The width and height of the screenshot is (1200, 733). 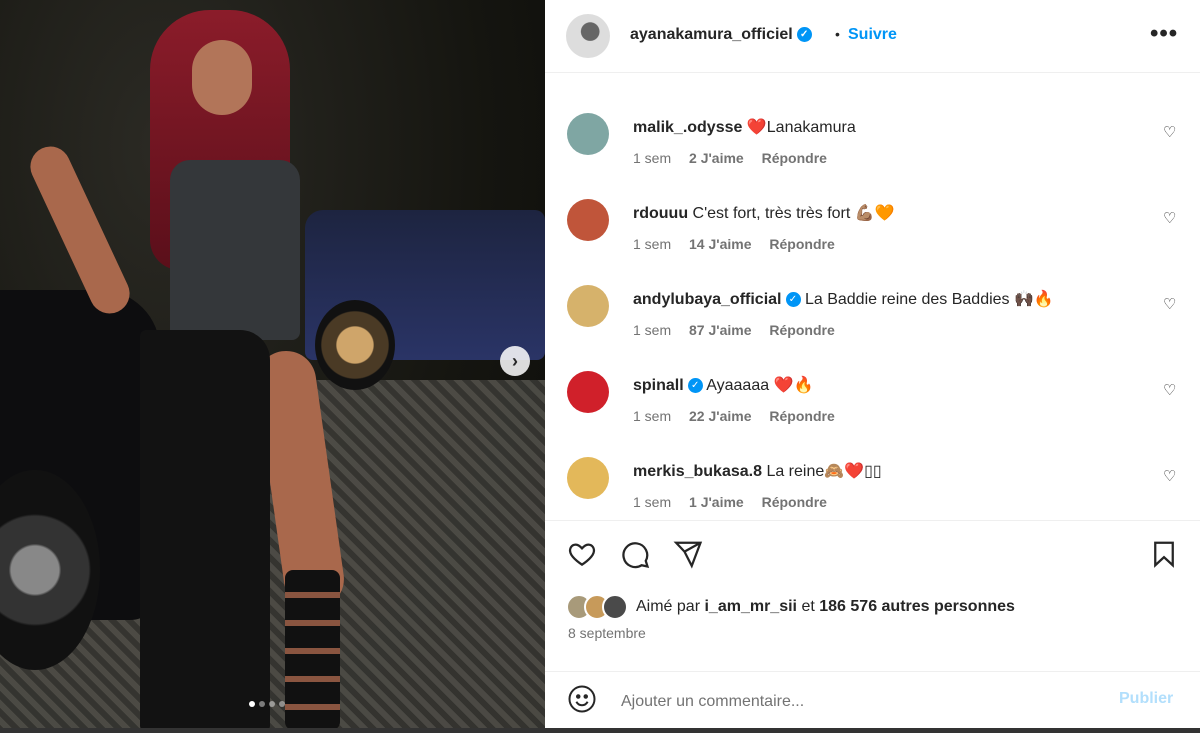 I want to click on corset-top, so click(x=235, y=250).